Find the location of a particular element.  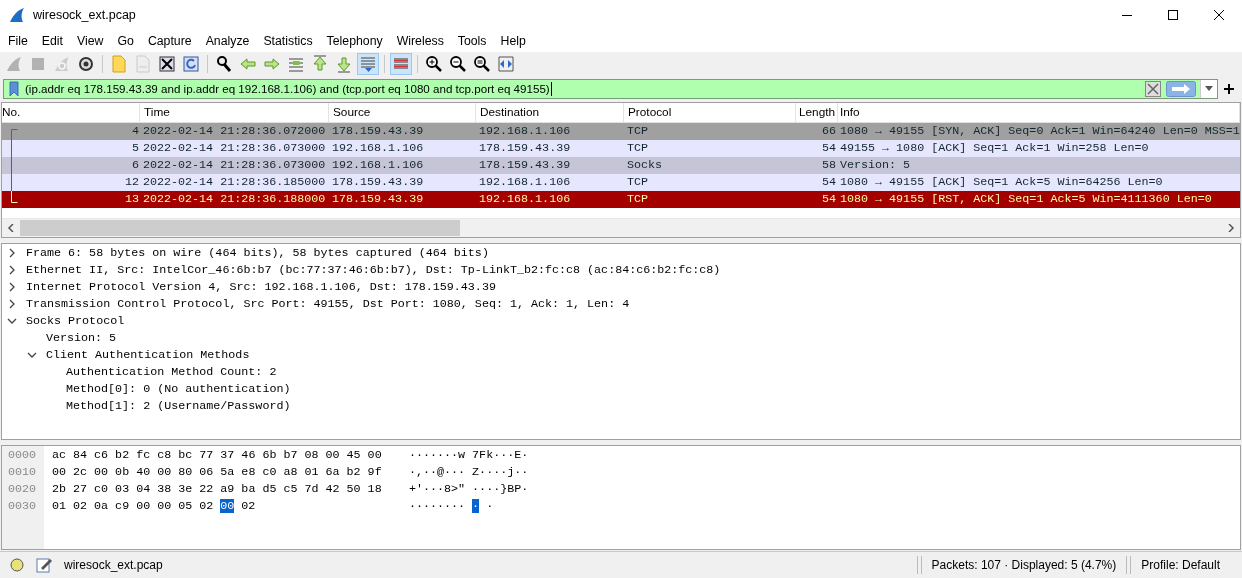

scroll-right-icon is located at coordinates (1231, 227).